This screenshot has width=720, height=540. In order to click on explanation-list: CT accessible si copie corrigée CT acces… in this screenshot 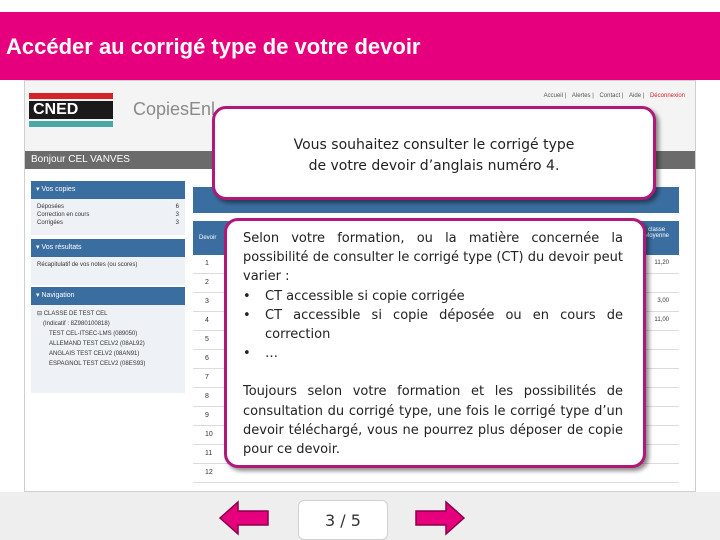, I will do `click(433, 325)`.